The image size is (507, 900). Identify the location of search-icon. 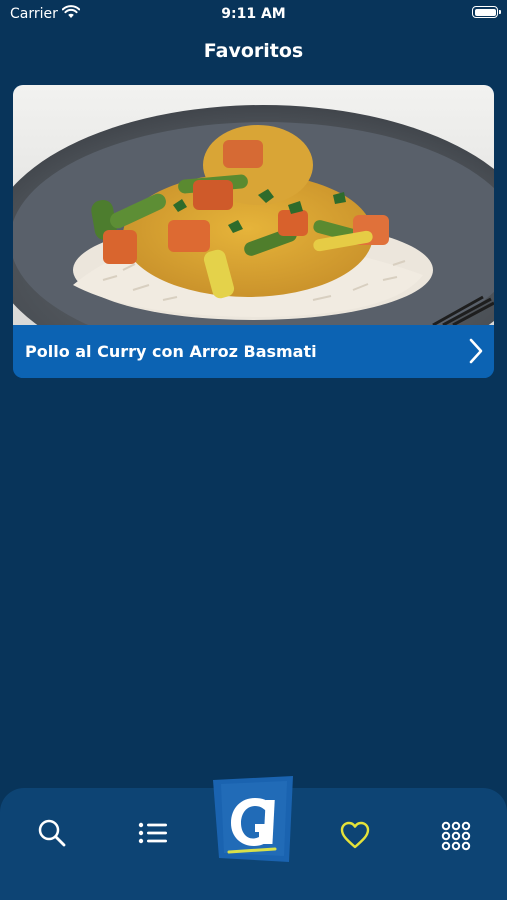
(52, 833).